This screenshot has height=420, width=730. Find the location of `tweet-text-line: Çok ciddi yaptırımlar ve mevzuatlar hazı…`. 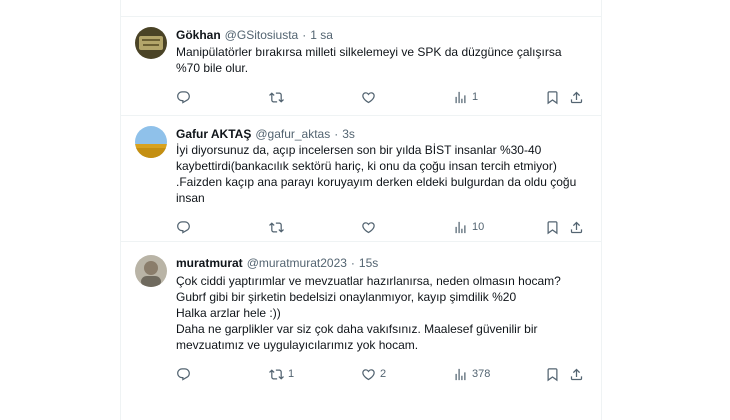

tweet-text-line: Çok ciddi yaptırımlar ve mevzuatlar hazı… is located at coordinates (368, 281).